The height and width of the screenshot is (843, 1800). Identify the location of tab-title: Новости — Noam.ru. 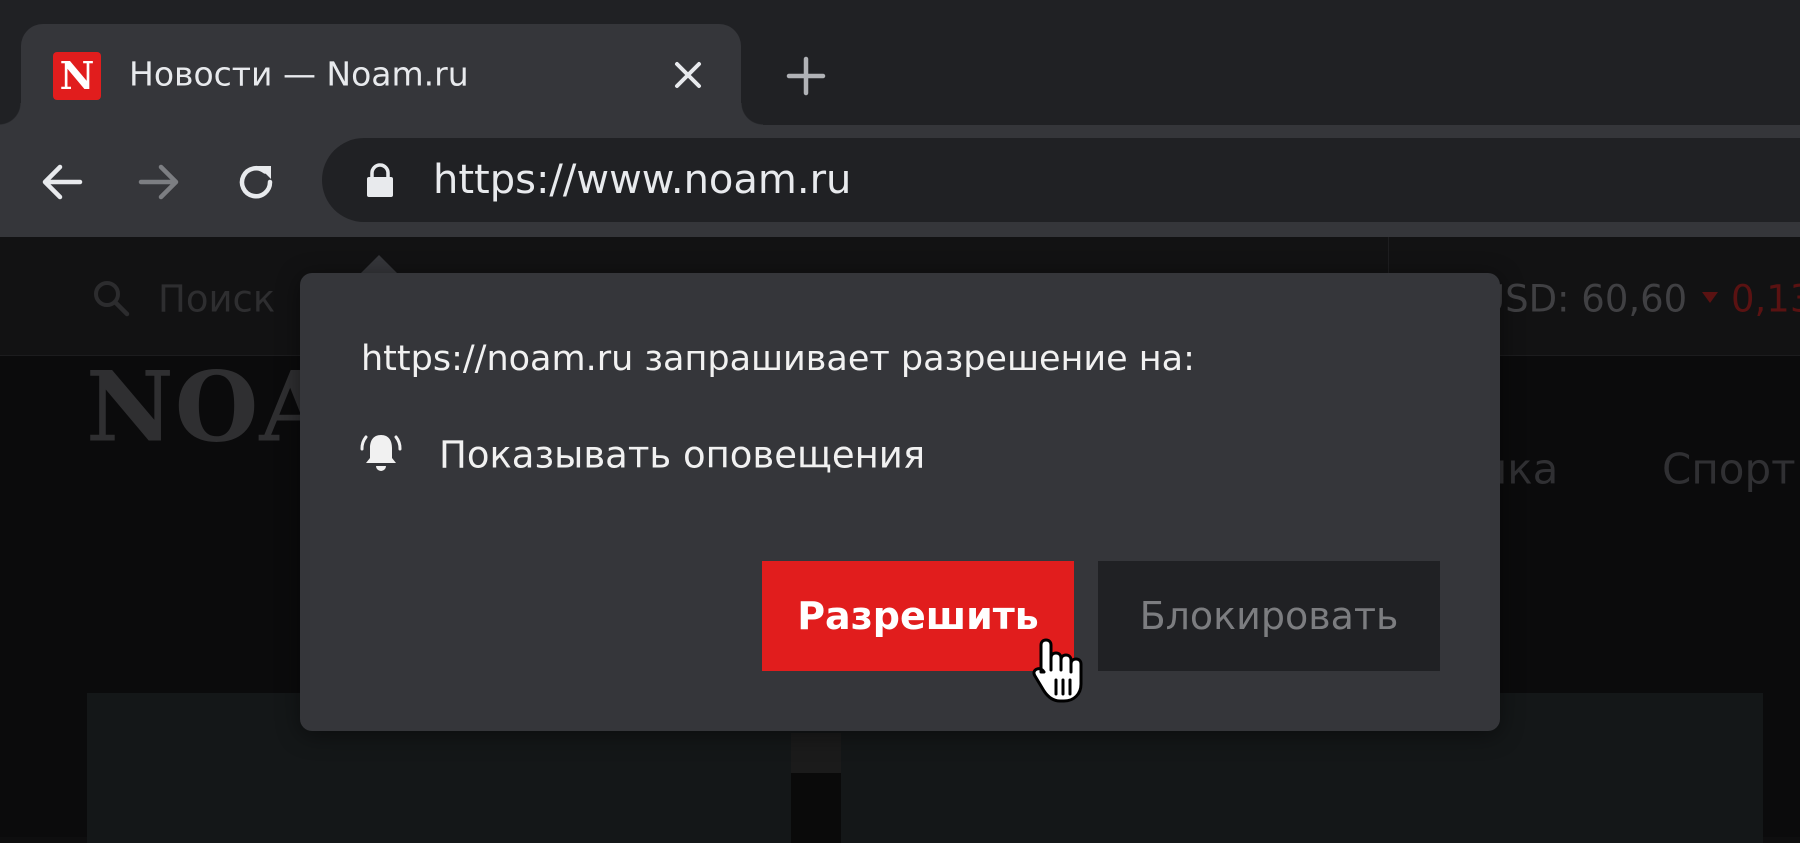
(299, 74).